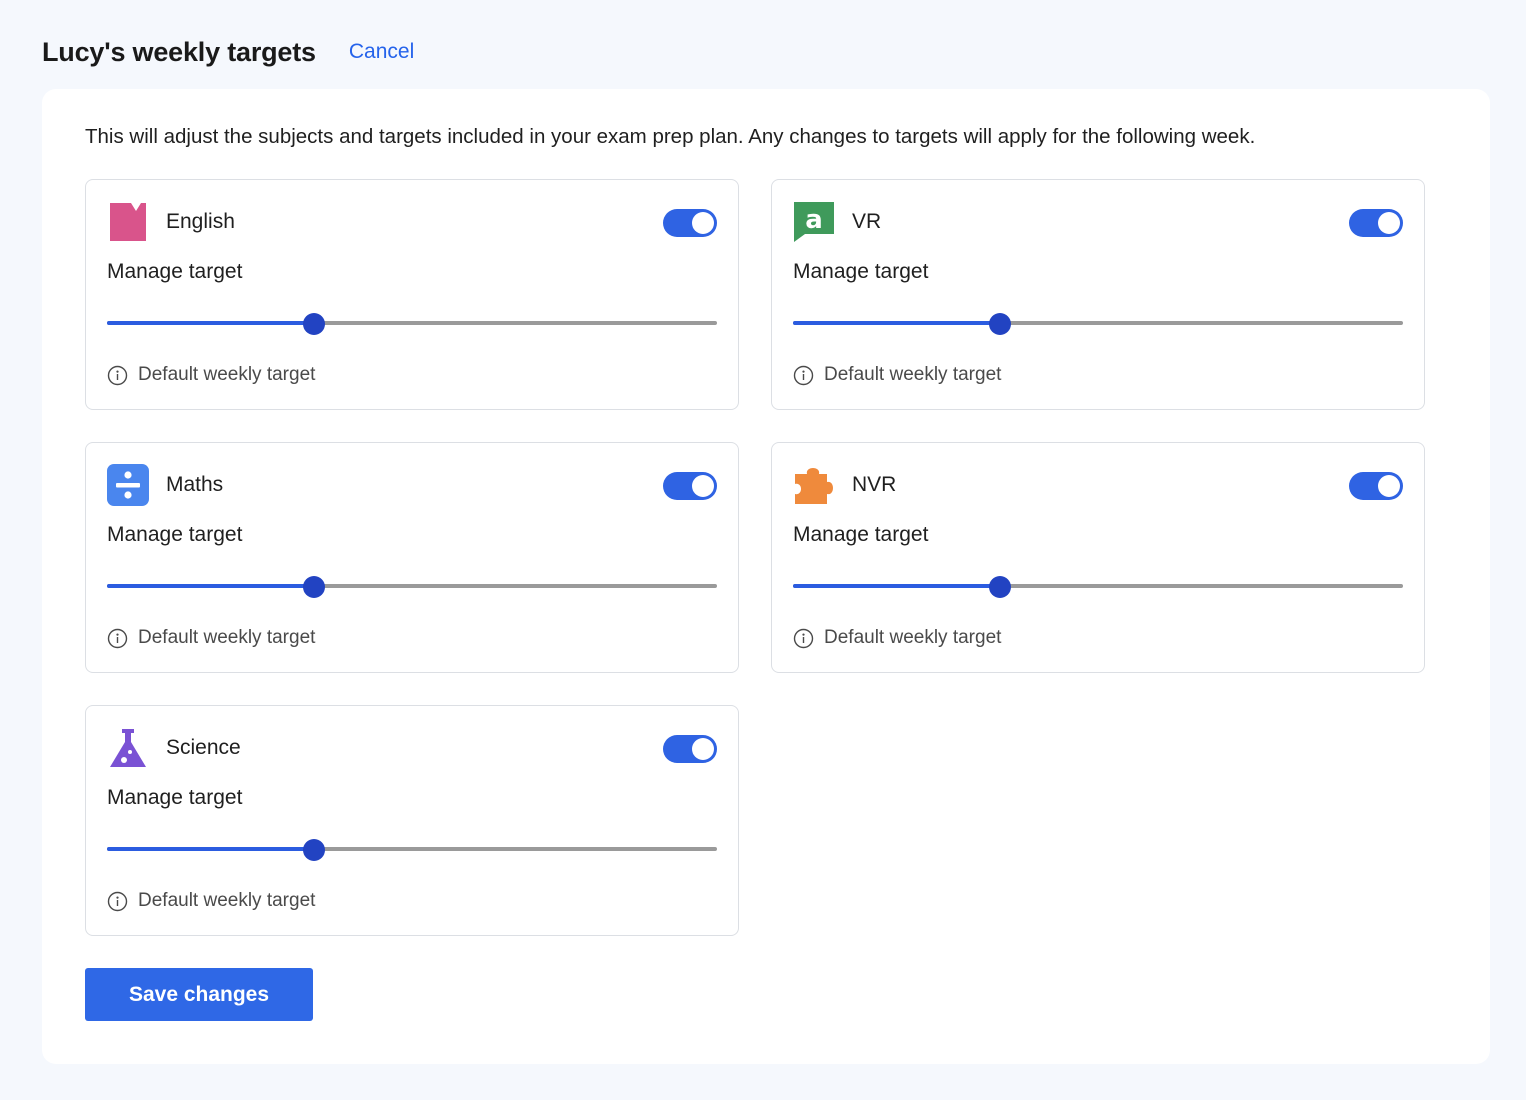  What do you see at coordinates (1098, 324) in the screenshot?
I see `vr-target-slider` at bounding box center [1098, 324].